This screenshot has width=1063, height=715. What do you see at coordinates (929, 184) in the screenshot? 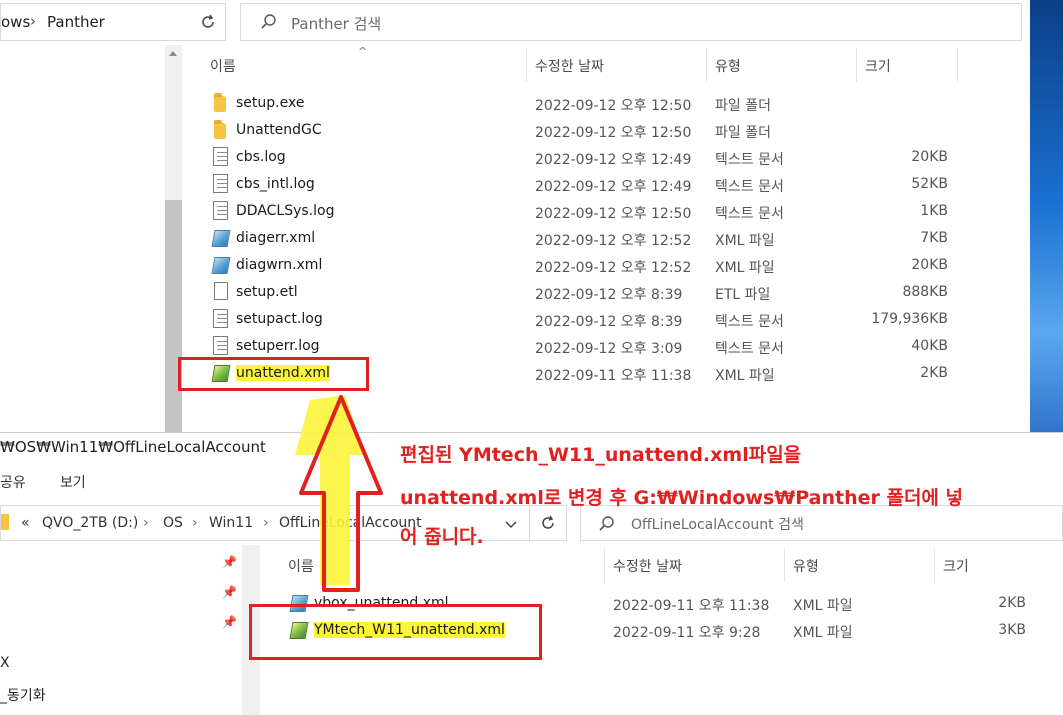
I see `file-size: 52KB` at bounding box center [929, 184].